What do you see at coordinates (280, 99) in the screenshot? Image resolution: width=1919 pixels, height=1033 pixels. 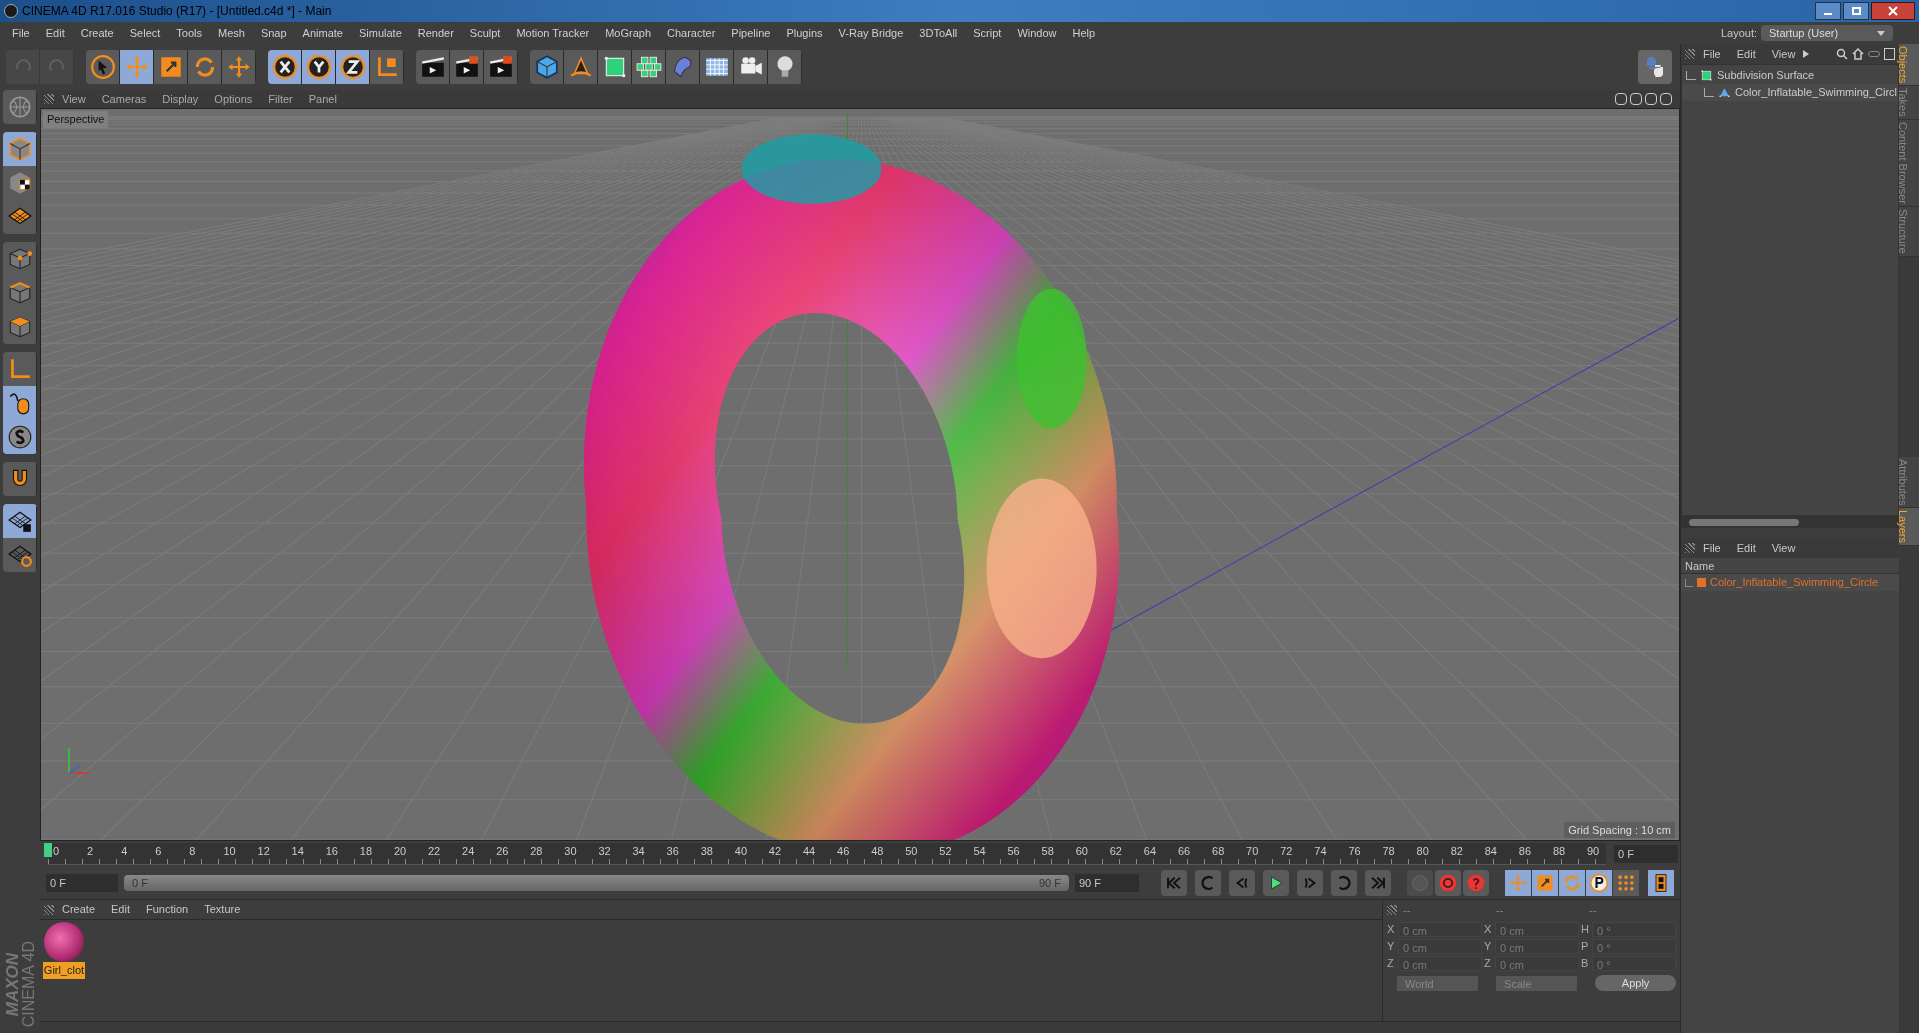 I see `menu-item: Filter` at bounding box center [280, 99].